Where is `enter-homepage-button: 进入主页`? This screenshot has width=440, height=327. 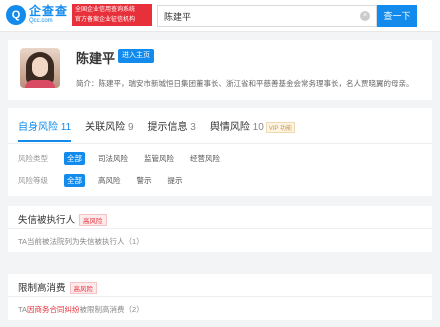
enter-homepage-button: 进入主页 is located at coordinates (136, 56).